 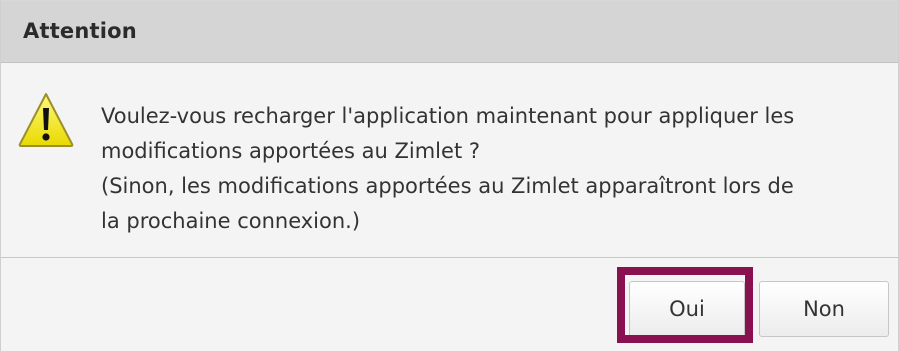 I want to click on warning-icon, so click(x=46, y=120).